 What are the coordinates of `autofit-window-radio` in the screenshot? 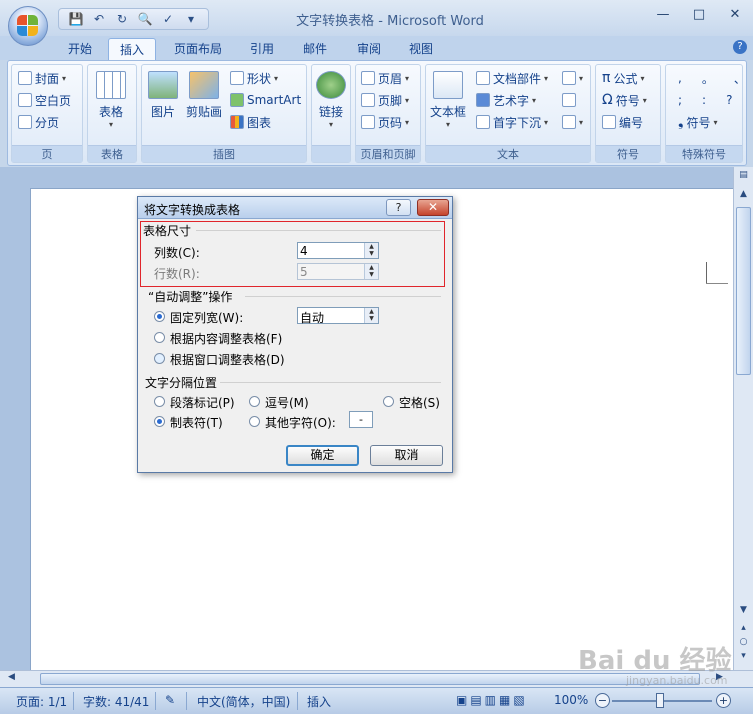 It's located at (159, 358).